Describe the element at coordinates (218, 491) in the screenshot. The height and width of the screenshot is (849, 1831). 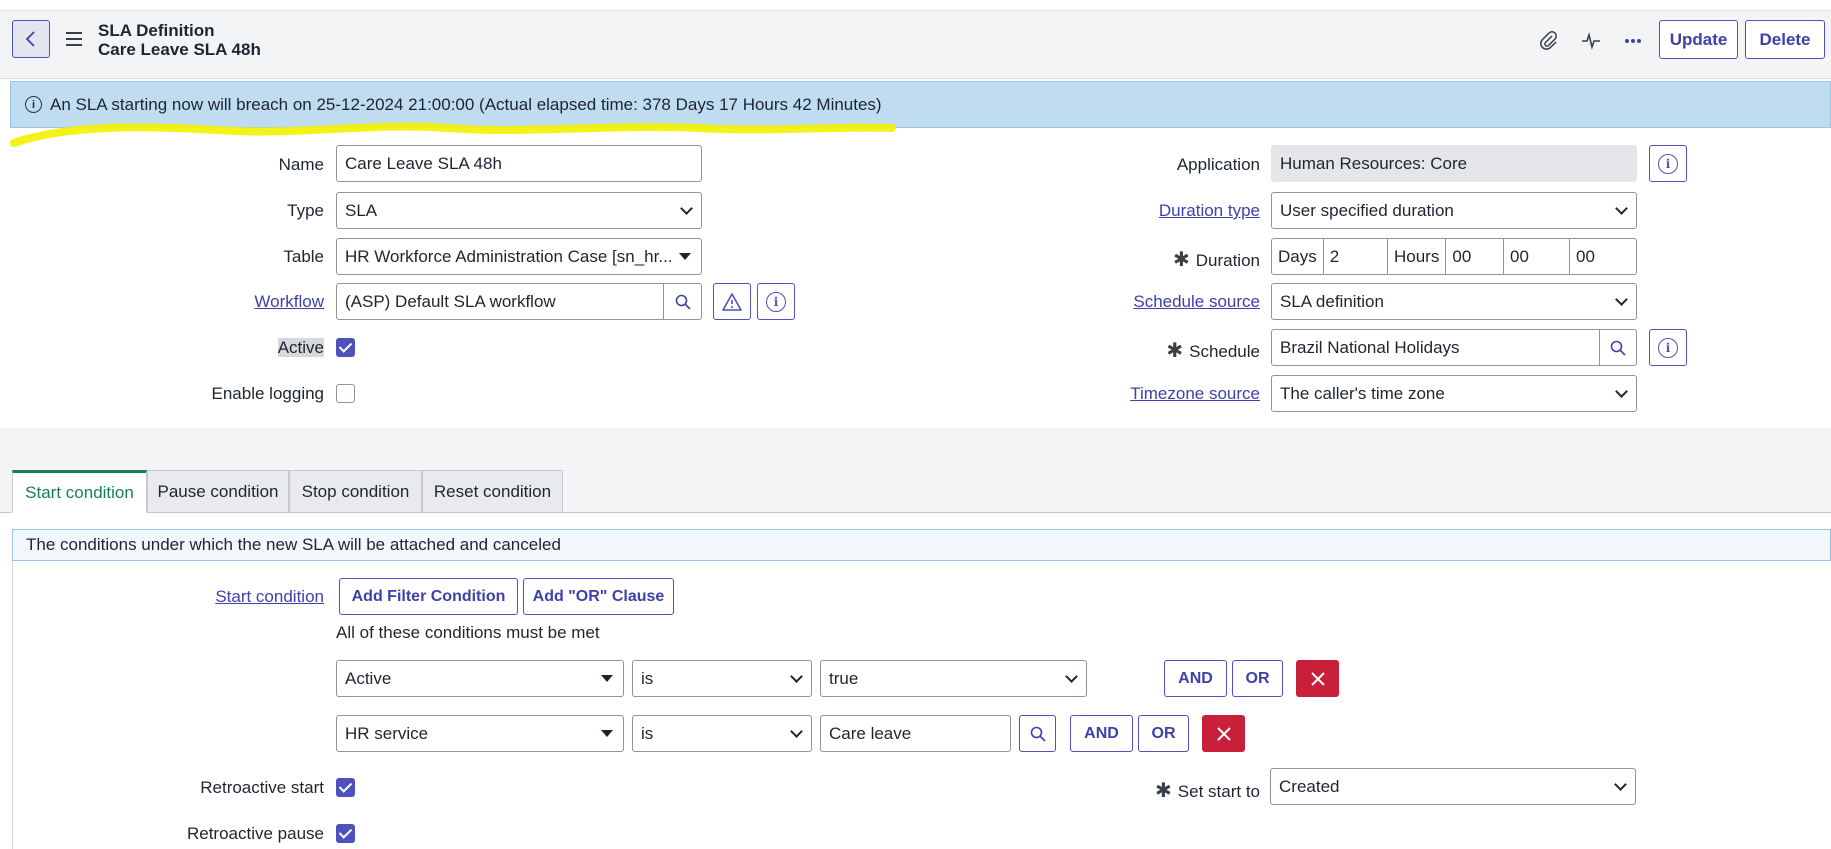
I see `tab-pause-condition: Pause condition` at that location.